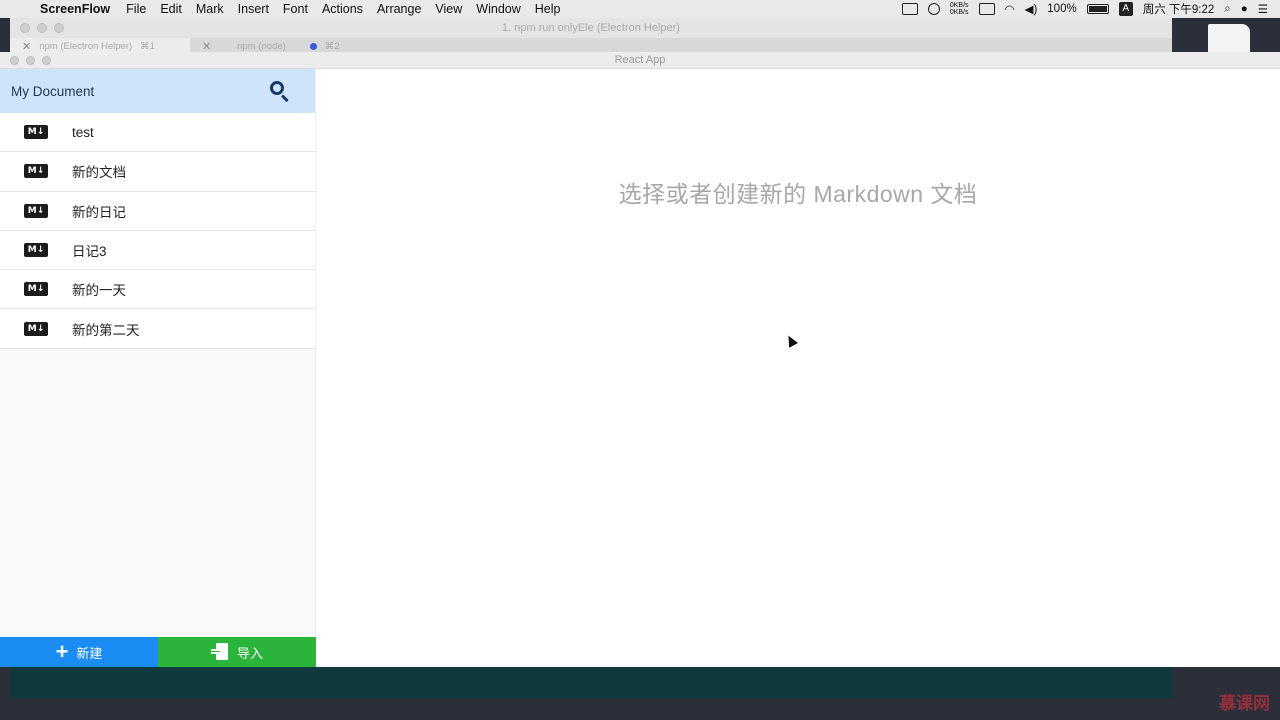 The height and width of the screenshot is (720, 1280). I want to click on tab-shortcut: ⌘2, so click(332, 46).